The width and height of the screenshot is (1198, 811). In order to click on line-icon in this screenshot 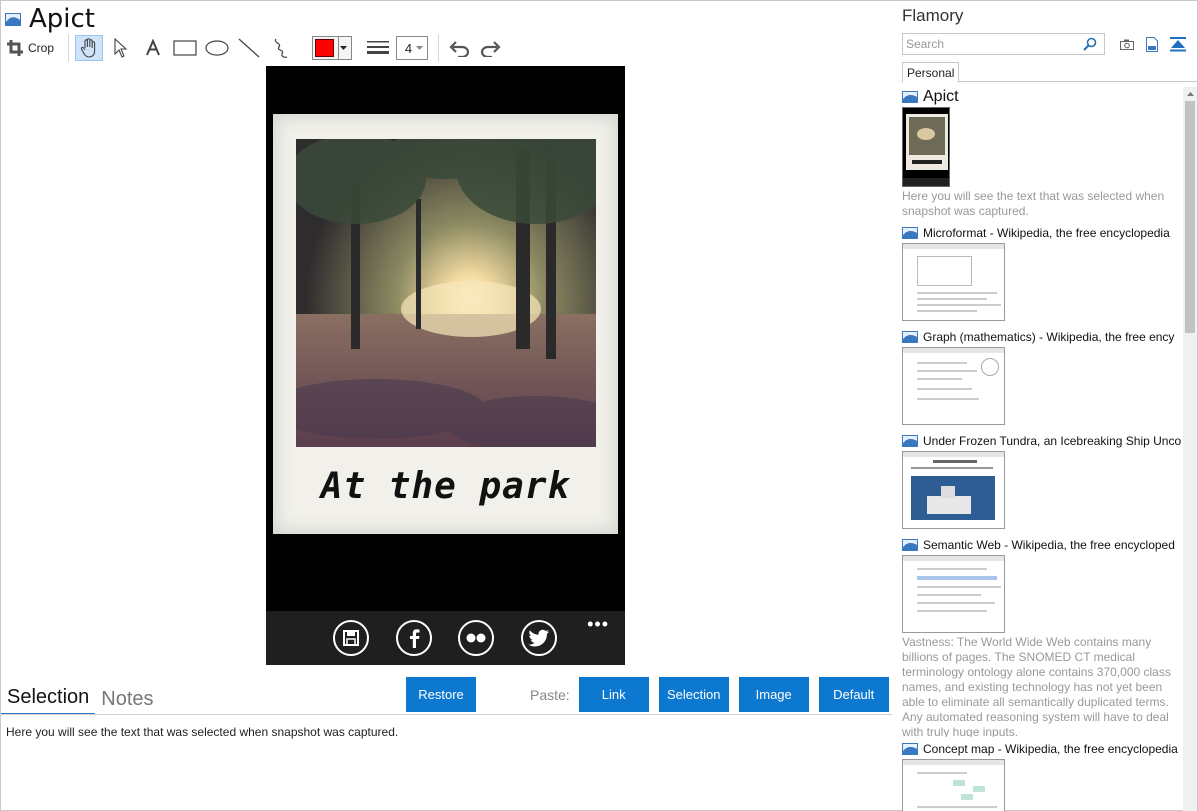, I will do `click(249, 48)`.